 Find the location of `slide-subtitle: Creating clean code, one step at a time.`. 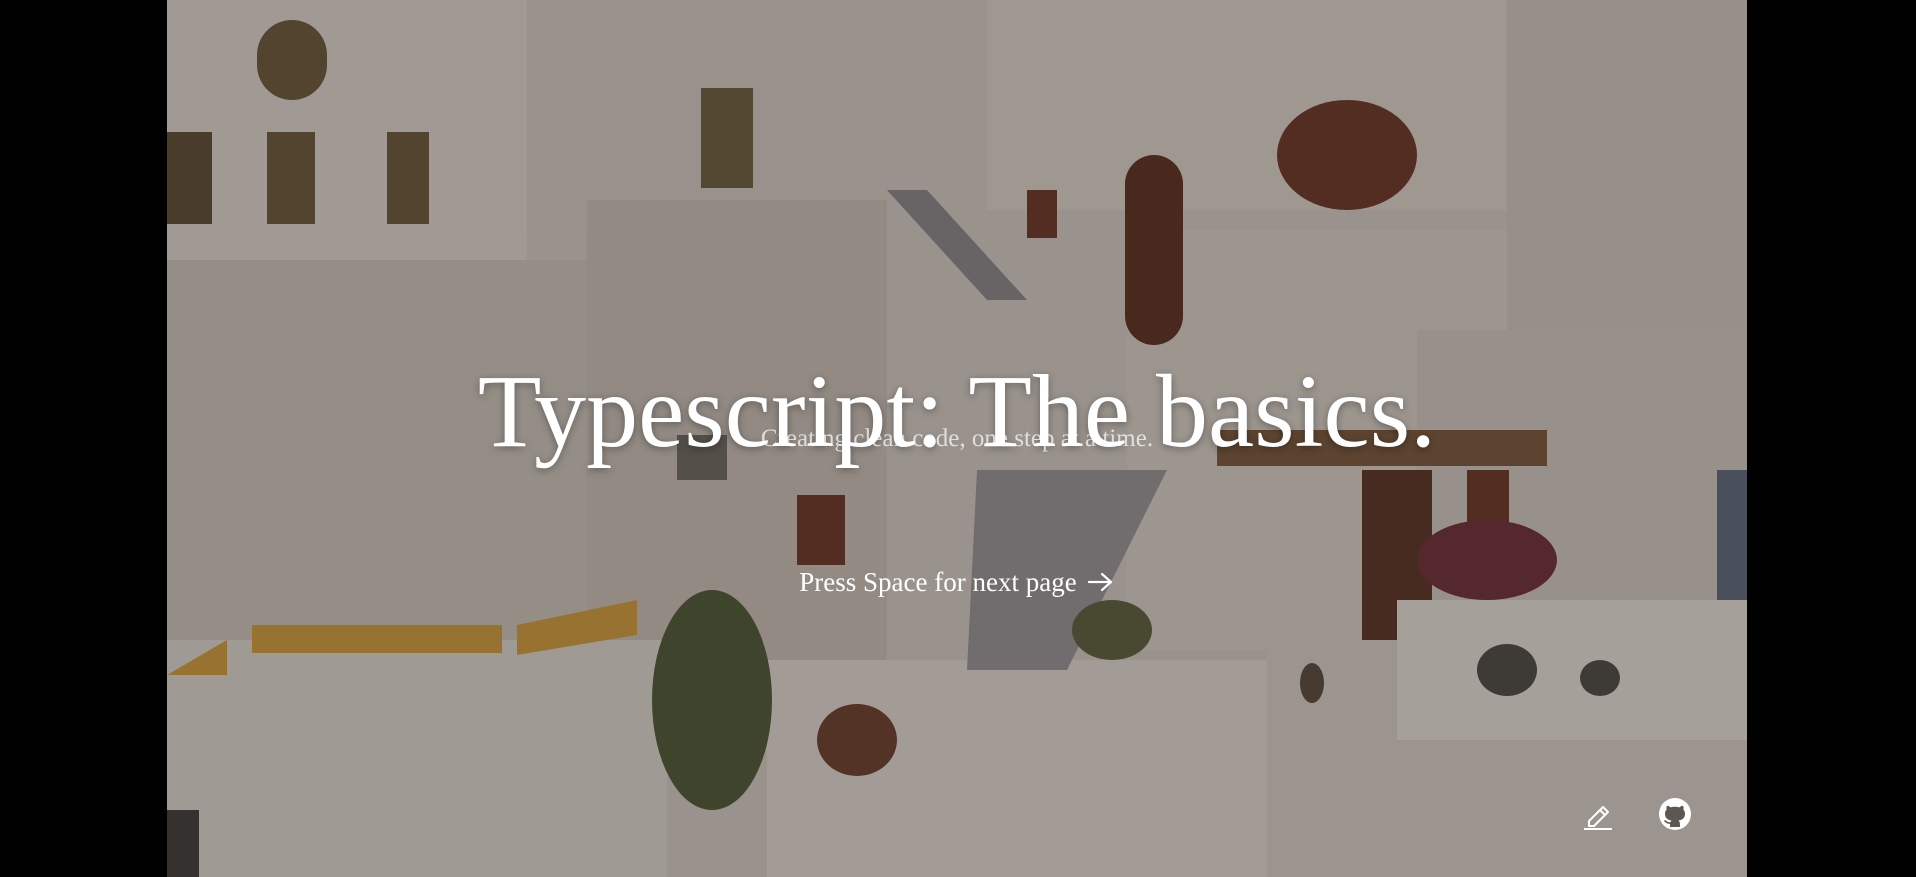

slide-subtitle: Creating clean code, one step at a time. is located at coordinates (957, 438).